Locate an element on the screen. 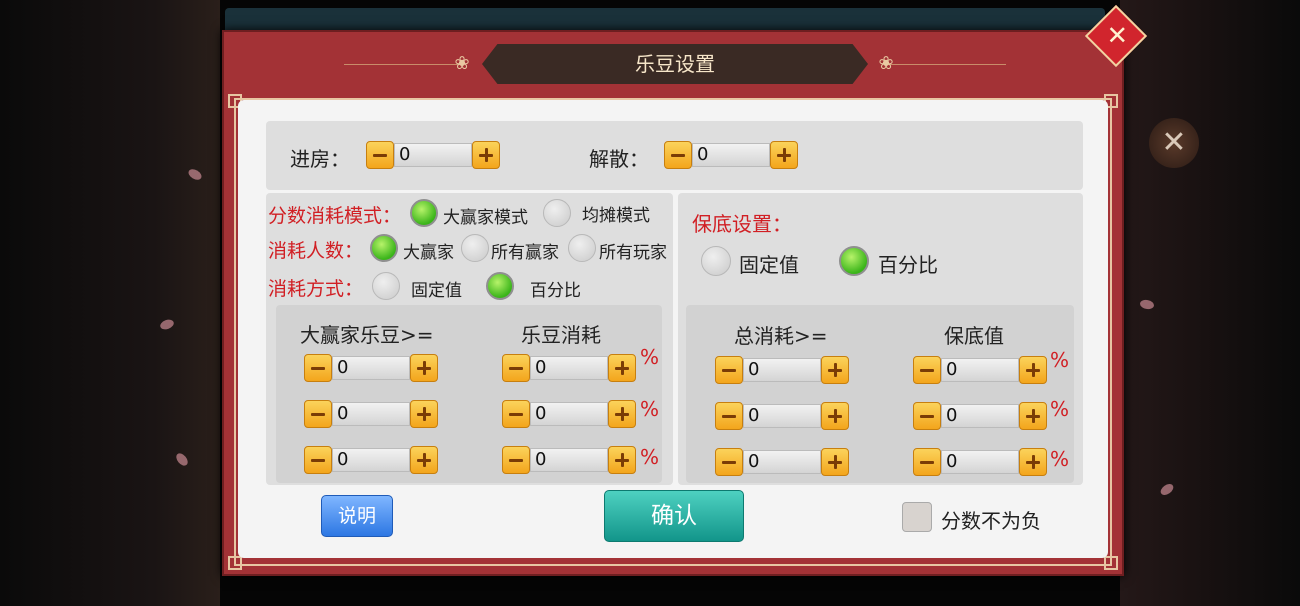 The height and width of the screenshot is (606, 1300). guarantee-label: 保底设置： is located at coordinates (742, 224).